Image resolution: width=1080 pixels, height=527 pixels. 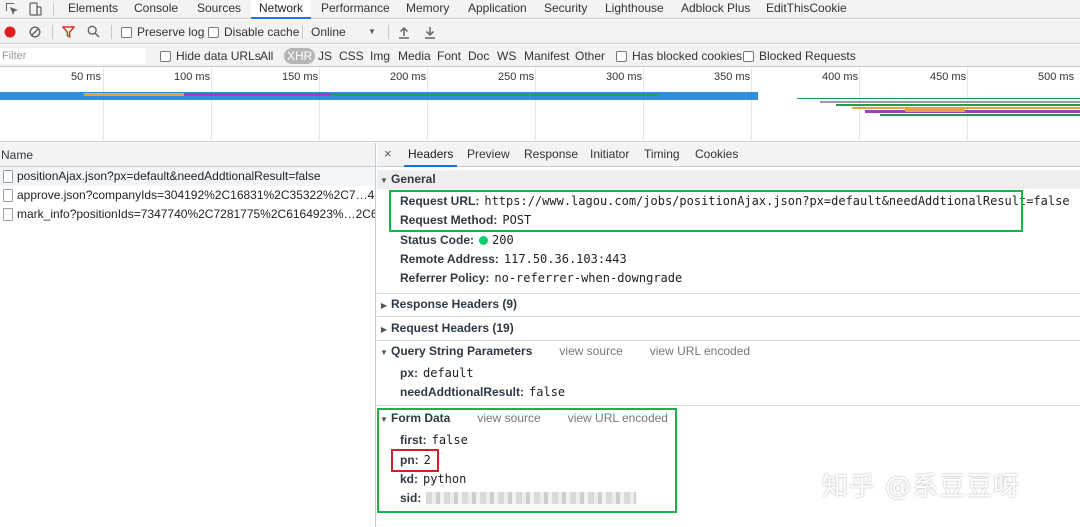 I want to click on hide-data-urls-checkbox: Hide data URLs, so click(x=210, y=56).